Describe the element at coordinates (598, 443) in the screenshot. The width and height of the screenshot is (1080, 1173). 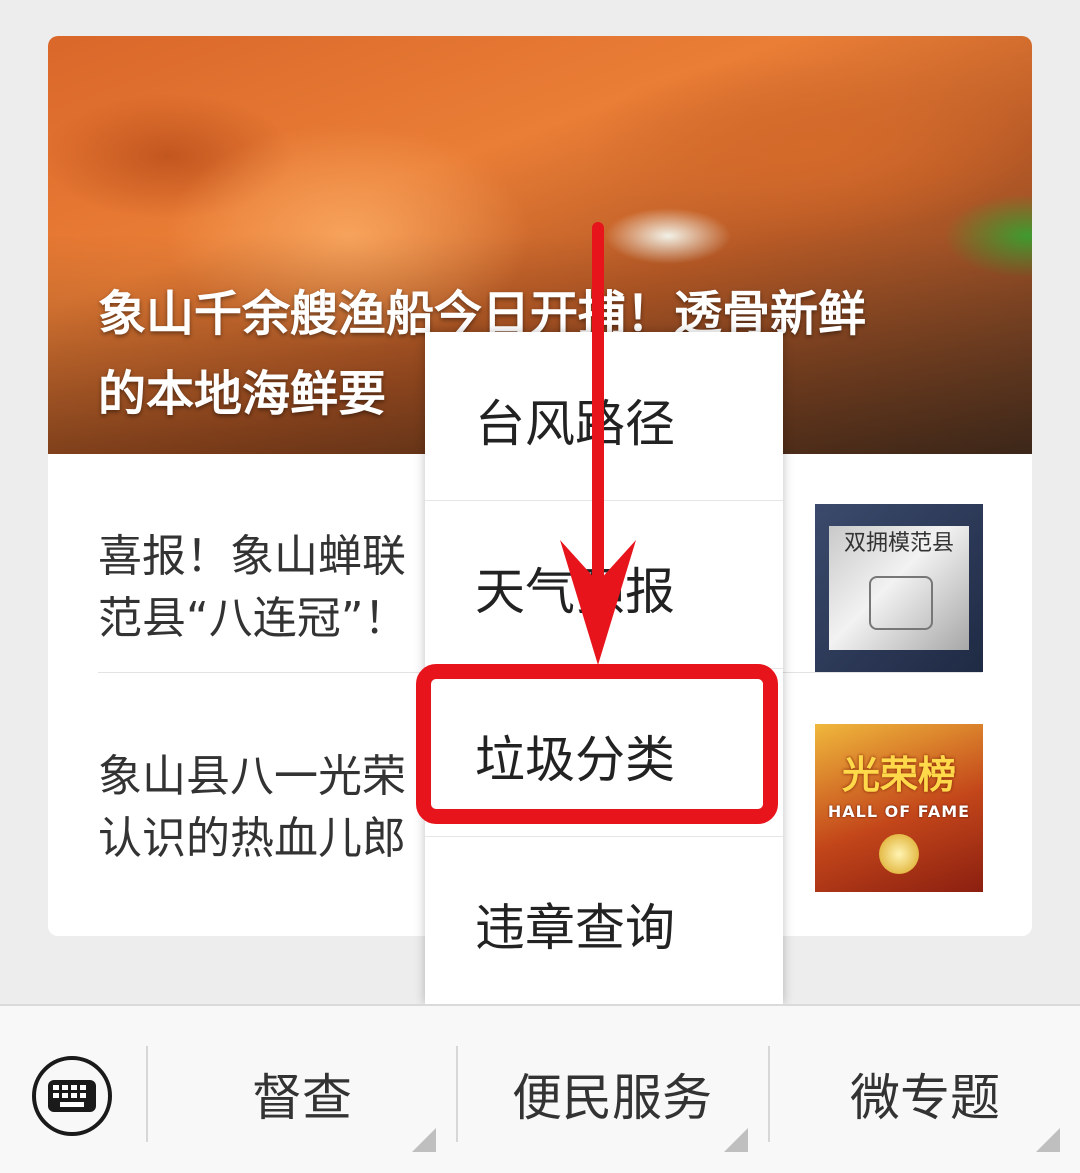
I see `pointer-arrow-icon` at that location.